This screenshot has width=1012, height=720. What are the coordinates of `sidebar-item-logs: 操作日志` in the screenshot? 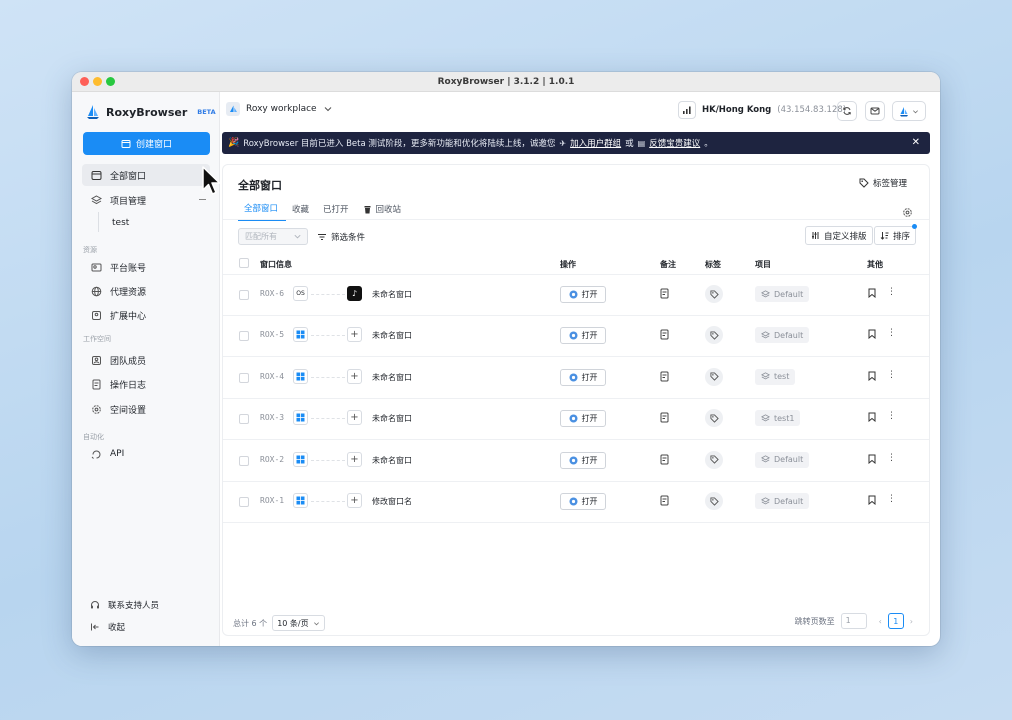 It's located at (146, 384).